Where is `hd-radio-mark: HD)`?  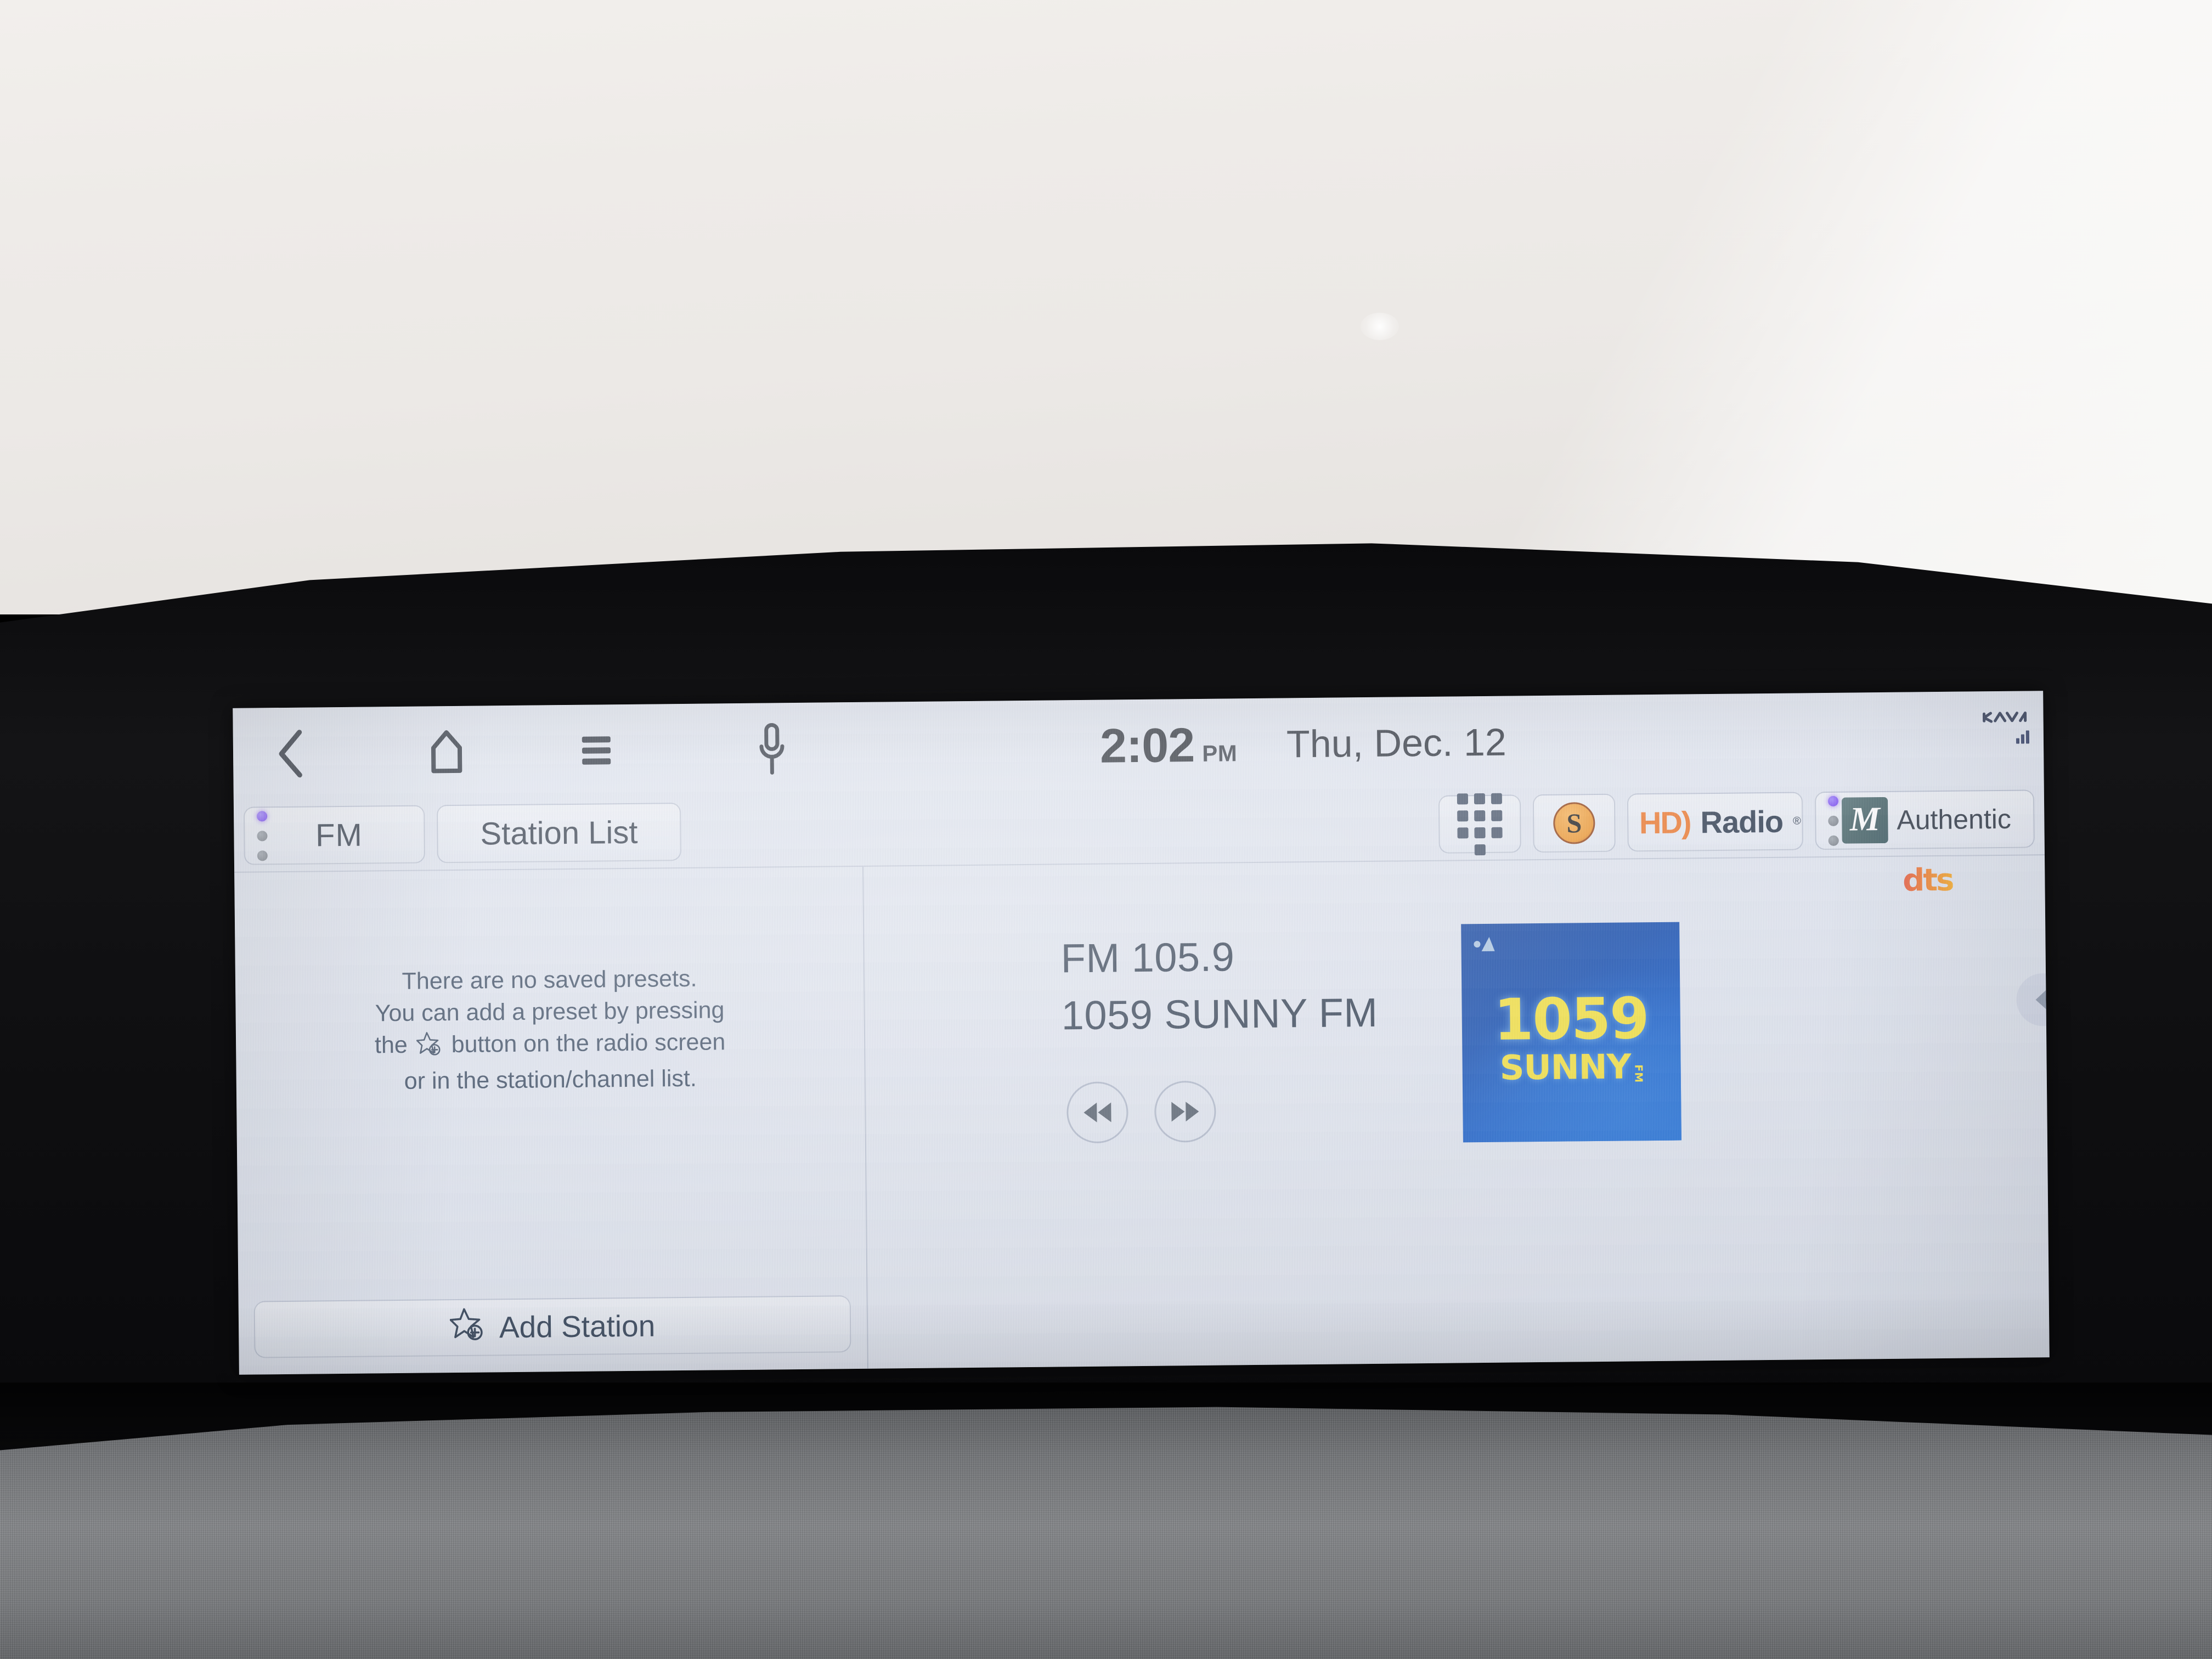
hd-radio-mark: HD) is located at coordinates (1665, 822).